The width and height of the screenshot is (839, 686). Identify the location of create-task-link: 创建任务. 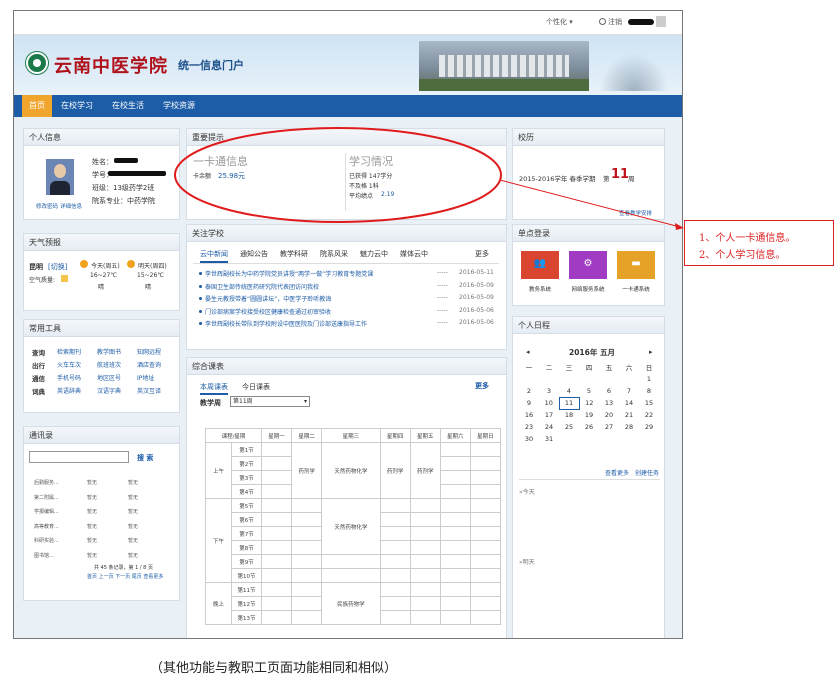
(647, 472).